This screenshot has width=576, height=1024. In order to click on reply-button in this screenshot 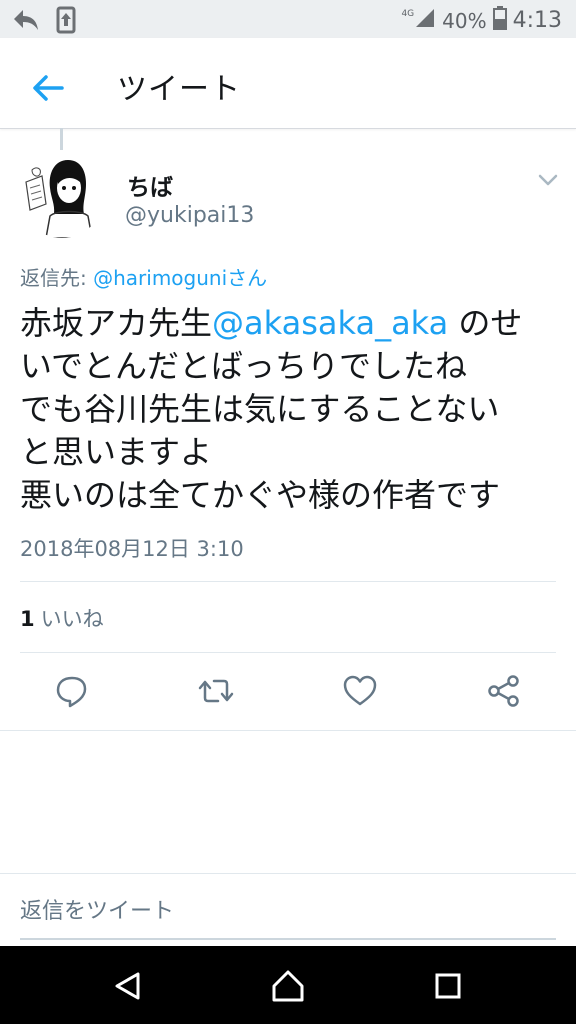, I will do `click(72, 691)`.